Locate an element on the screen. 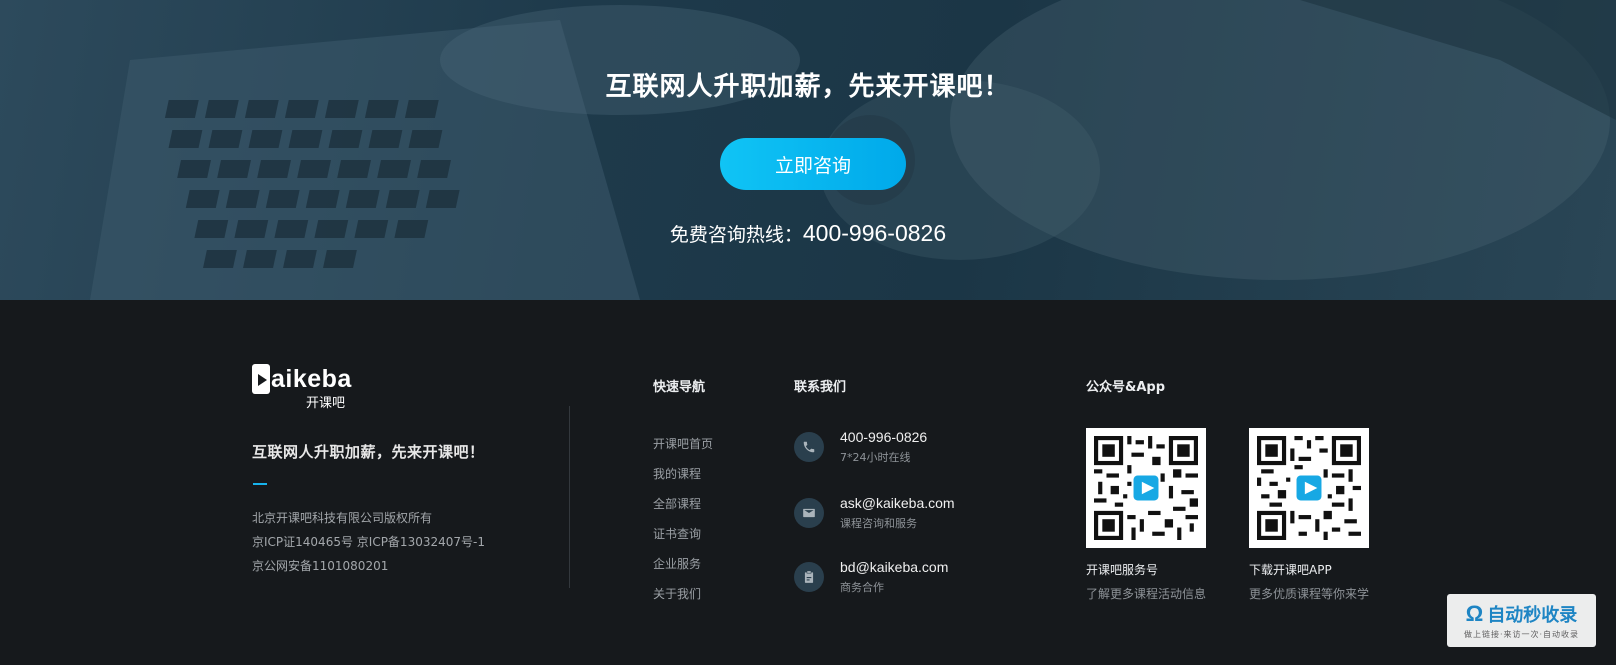 Image resolution: width=1616 pixels, height=665 pixels. consult-now-button: 立即咨询 is located at coordinates (813, 164).